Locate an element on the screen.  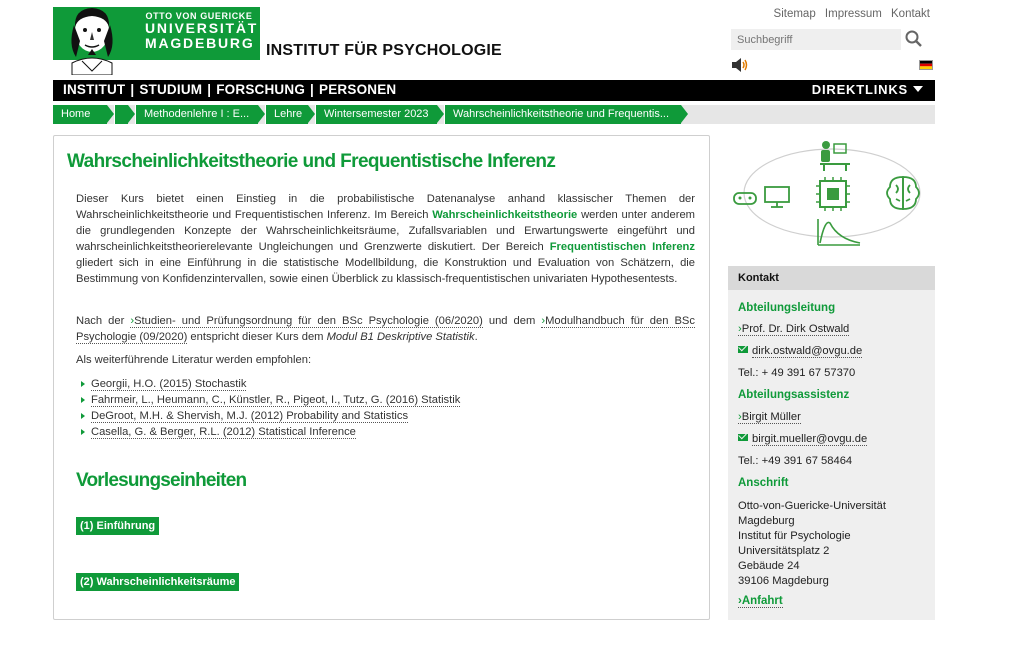
leitung-phone: Tel.: + 49 391 67 57370 is located at coordinates (797, 373).